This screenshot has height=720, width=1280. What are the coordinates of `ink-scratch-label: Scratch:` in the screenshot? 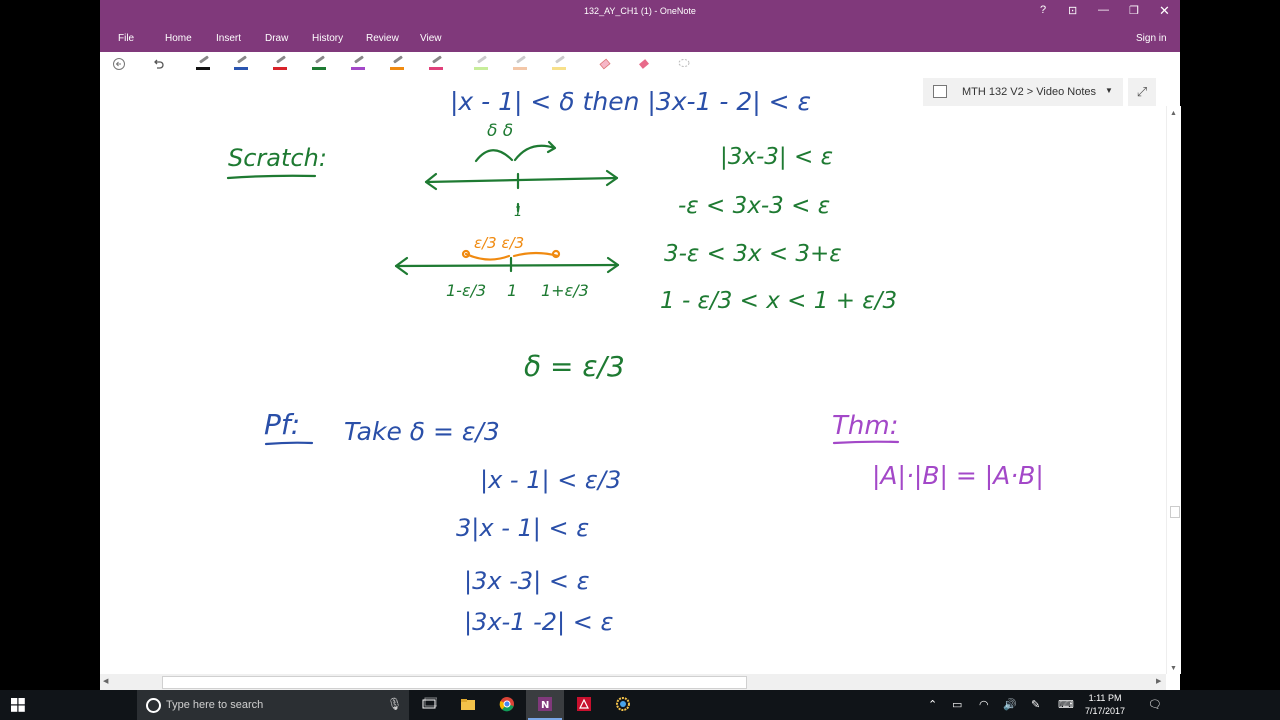 It's located at (277, 158).